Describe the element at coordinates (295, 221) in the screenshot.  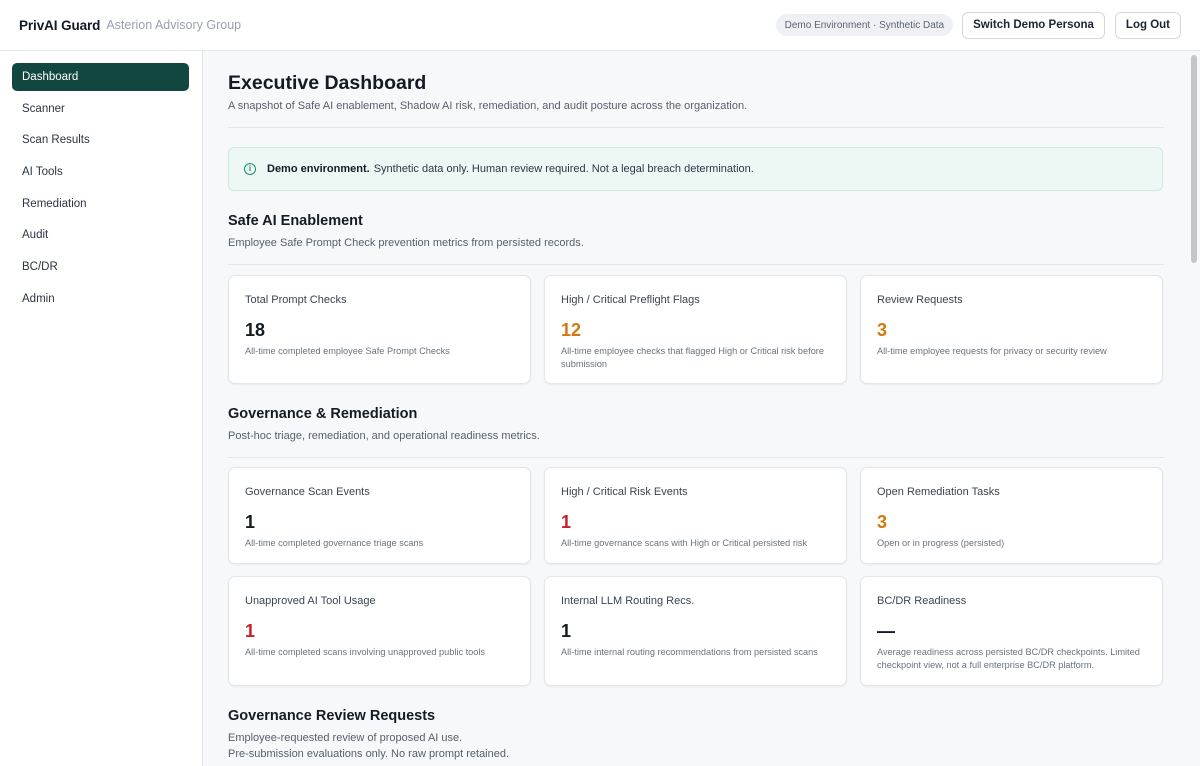
I see `section-title-enablement: Safe AI Enablement` at that location.